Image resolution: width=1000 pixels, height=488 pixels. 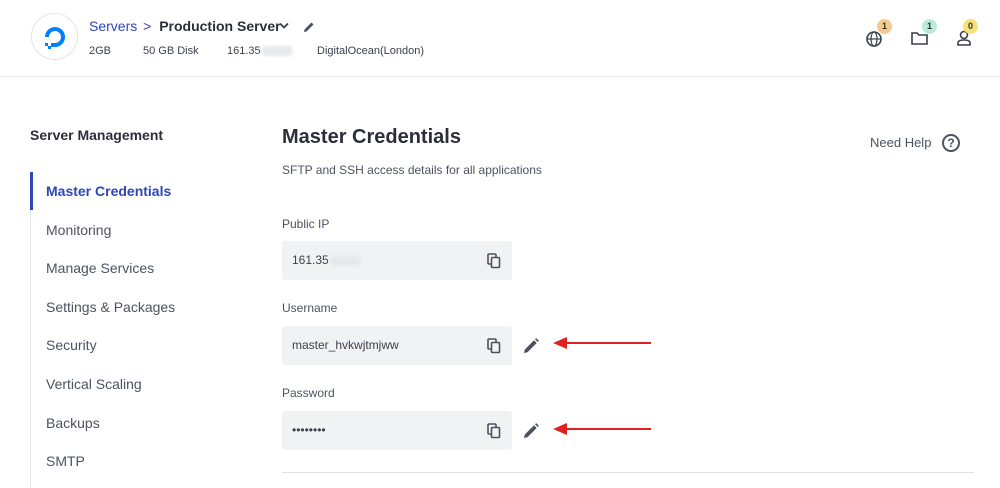 What do you see at coordinates (140, 384) in the screenshot?
I see `sidebar-item-vertical-scaling: Vertical Scaling` at bounding box center [140, 384].